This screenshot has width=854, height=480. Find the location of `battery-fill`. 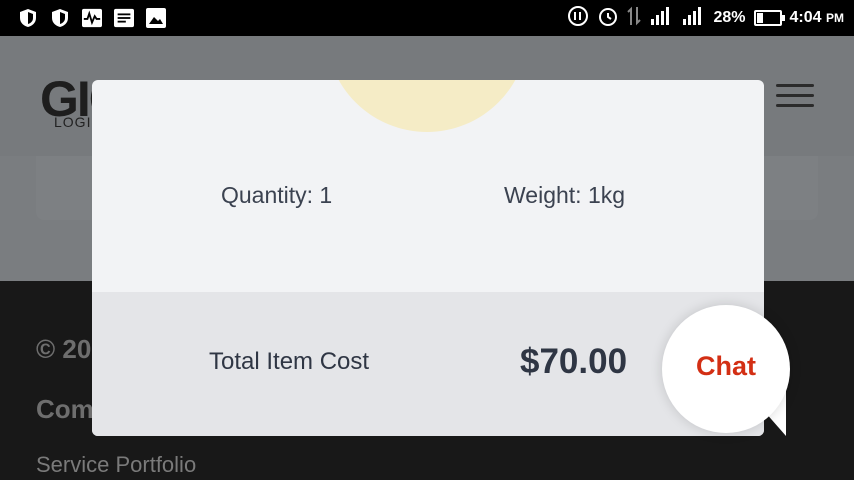

battery-fill is located at coordinates (759, 18).